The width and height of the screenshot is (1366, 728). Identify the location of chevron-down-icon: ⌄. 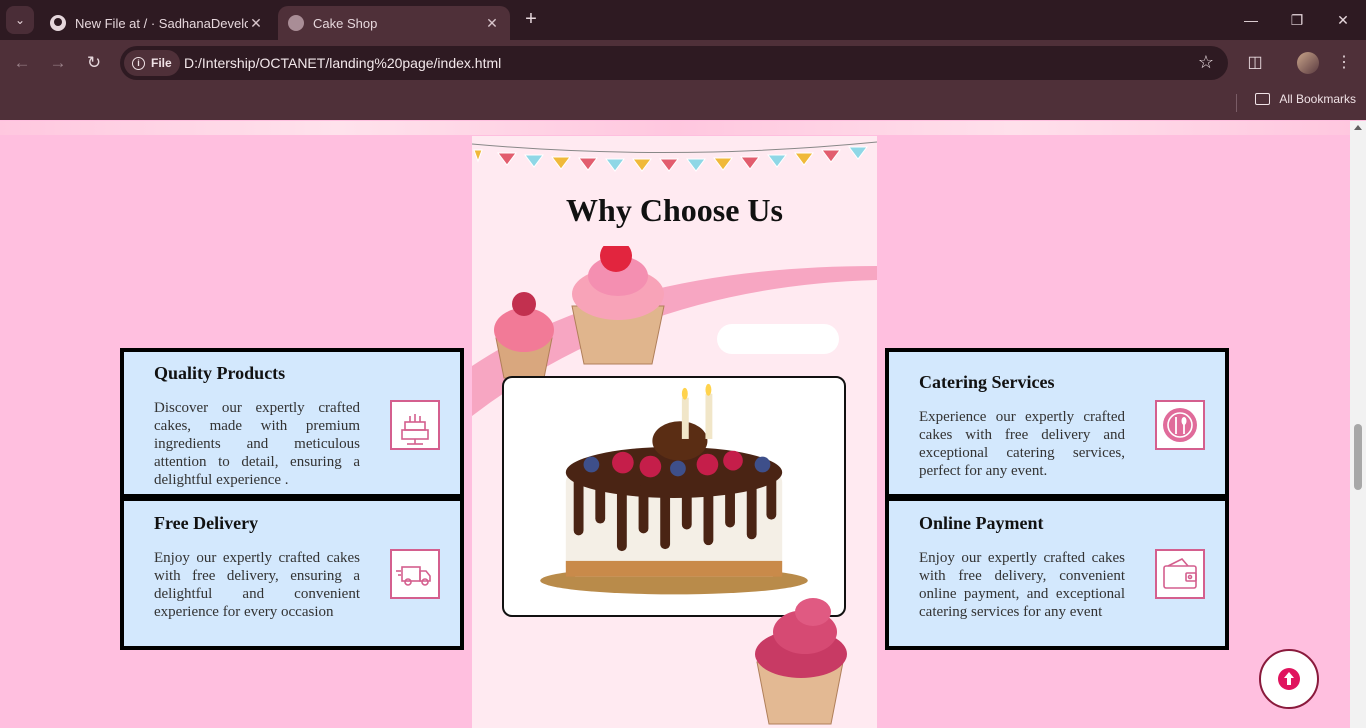
(20, 20).